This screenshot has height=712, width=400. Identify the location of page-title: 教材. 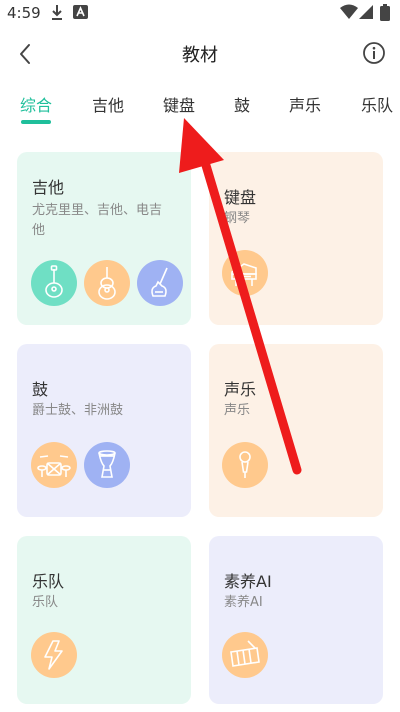
(200, 55).